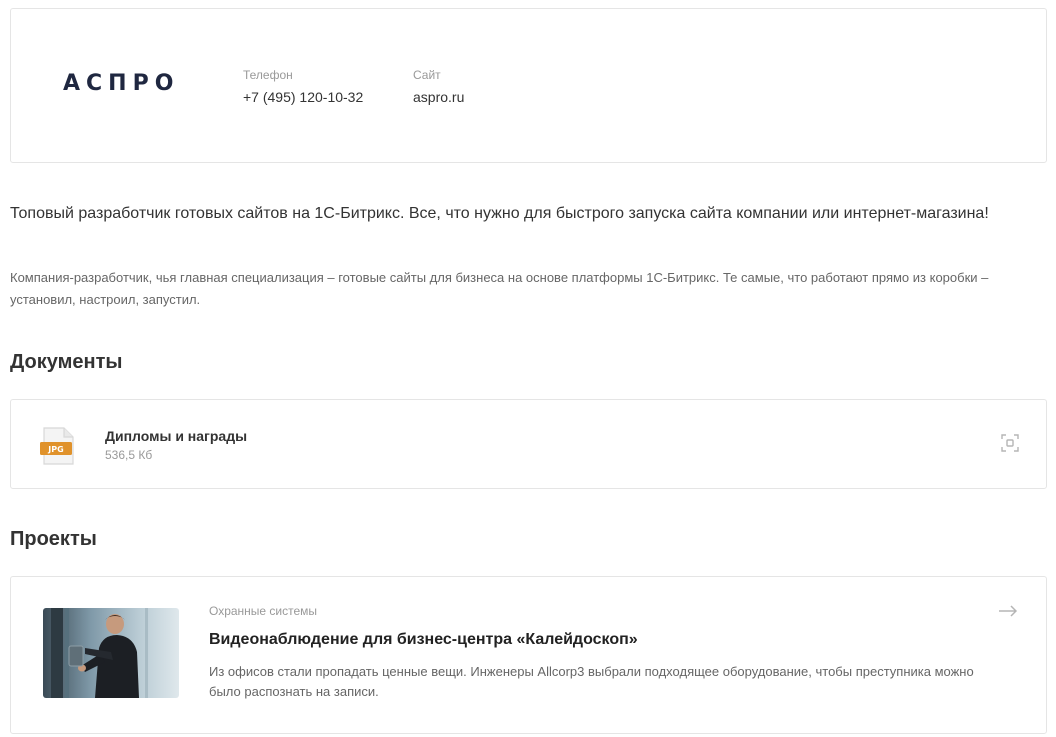 The width and height of the screenshot is (1056, 737). I want to click on site-link: aspro.ru, so click(438, 97).